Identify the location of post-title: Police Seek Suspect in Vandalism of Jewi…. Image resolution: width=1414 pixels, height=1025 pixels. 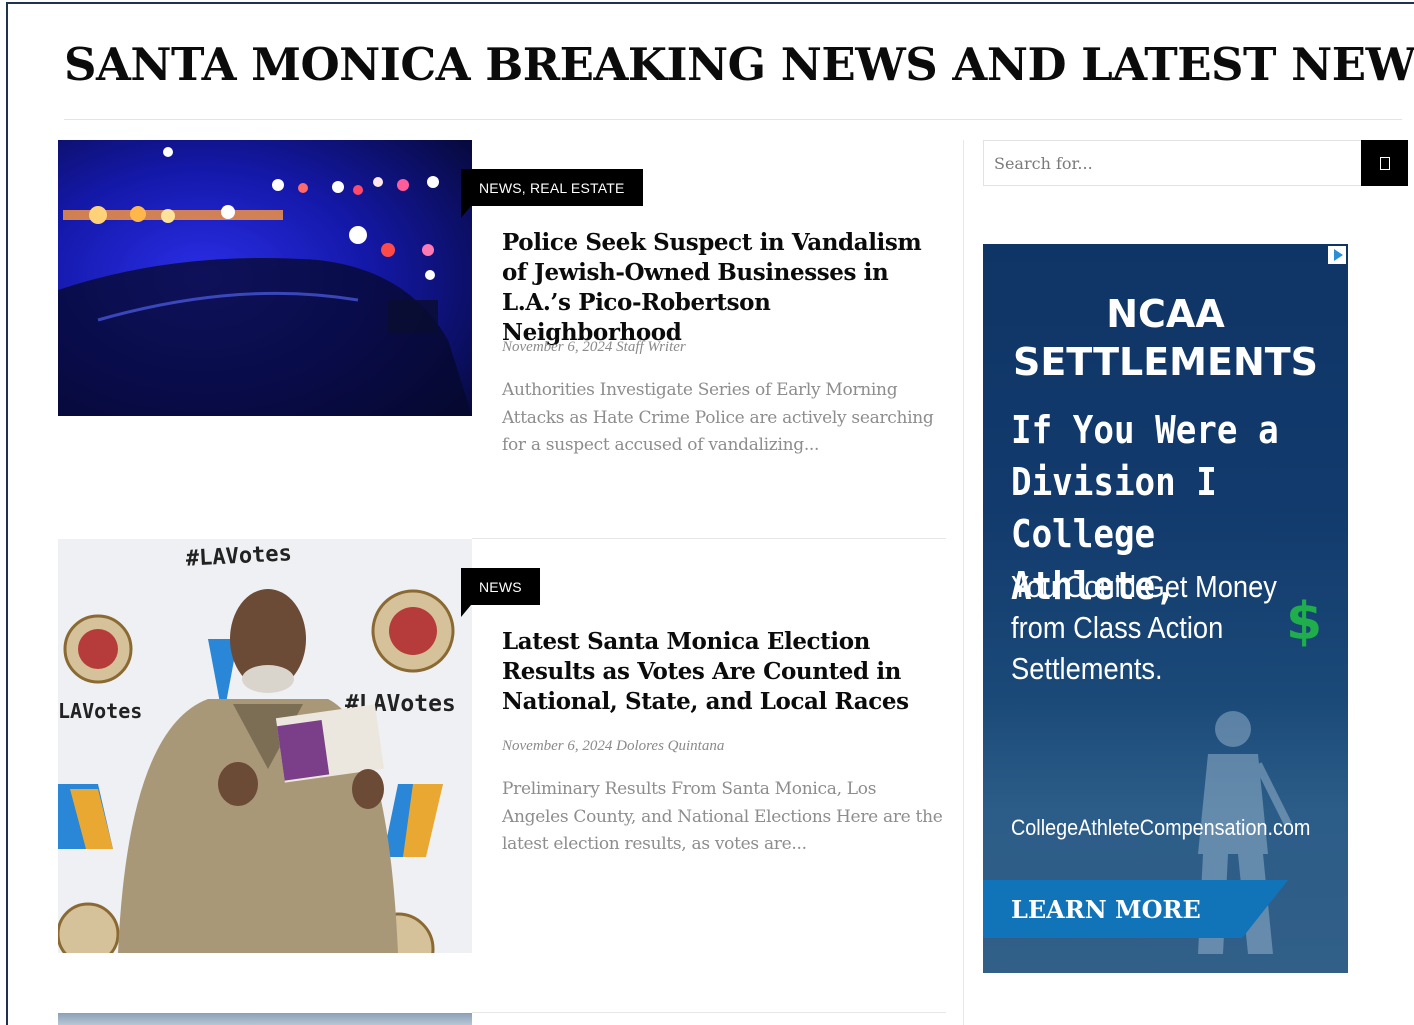
(724, 288).